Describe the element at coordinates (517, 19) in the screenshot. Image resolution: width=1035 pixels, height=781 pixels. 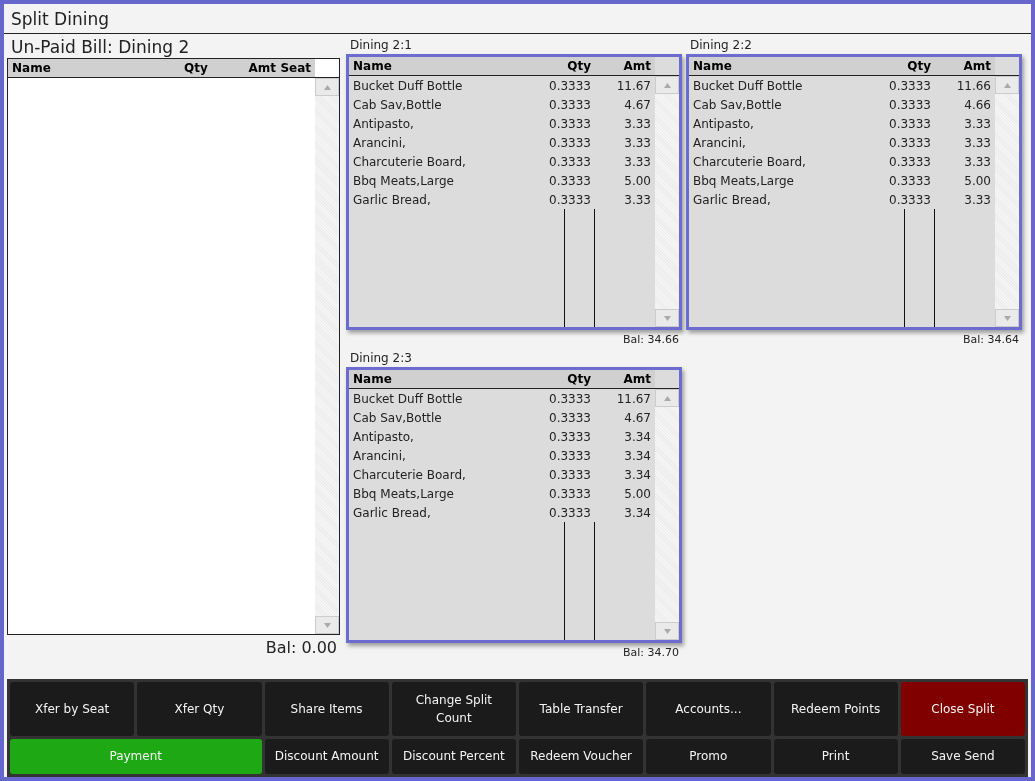
I see `window-title: Split Dining` at that location.